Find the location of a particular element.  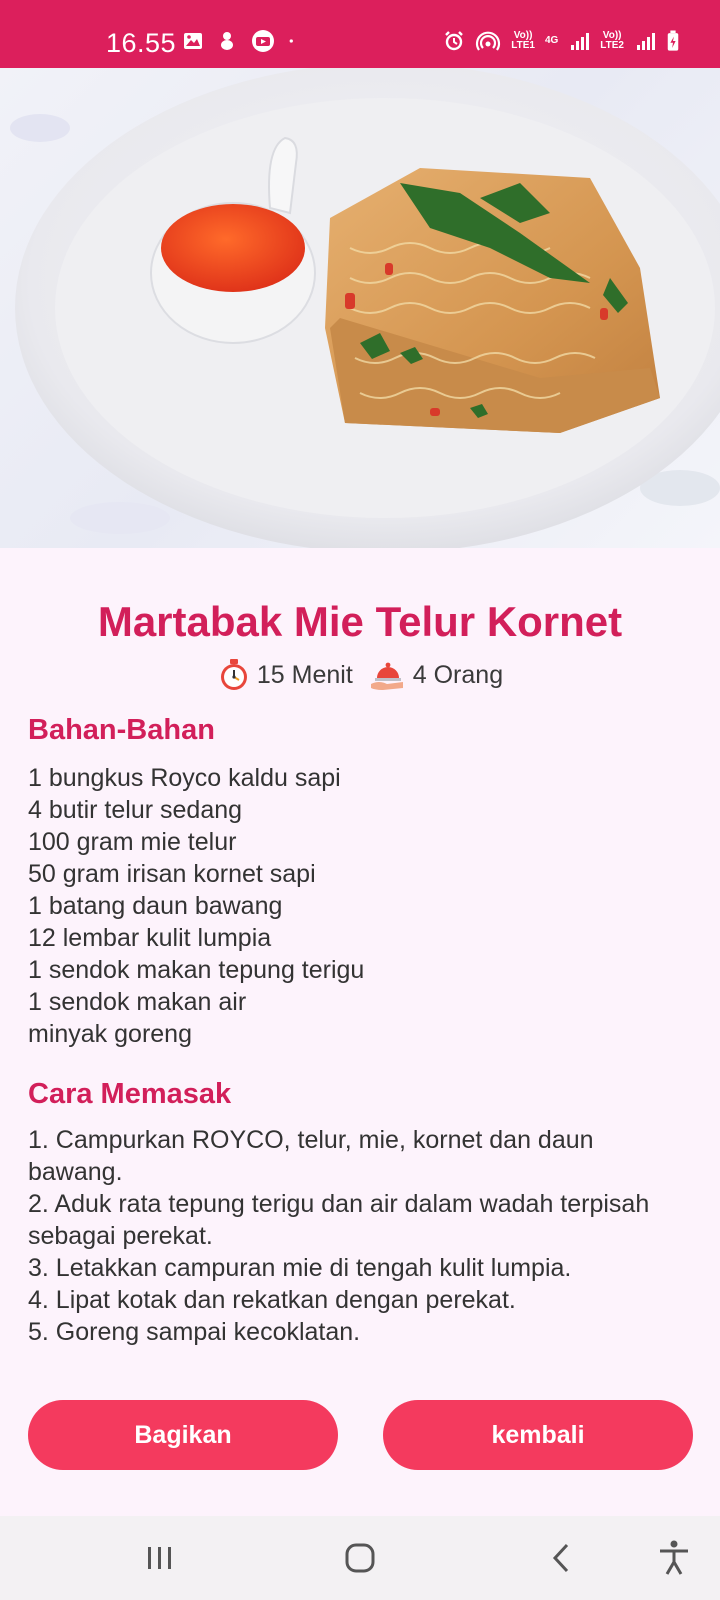

ingredient-item: 50 gram irisan kornet sapi is located at coordinates (172, 874).